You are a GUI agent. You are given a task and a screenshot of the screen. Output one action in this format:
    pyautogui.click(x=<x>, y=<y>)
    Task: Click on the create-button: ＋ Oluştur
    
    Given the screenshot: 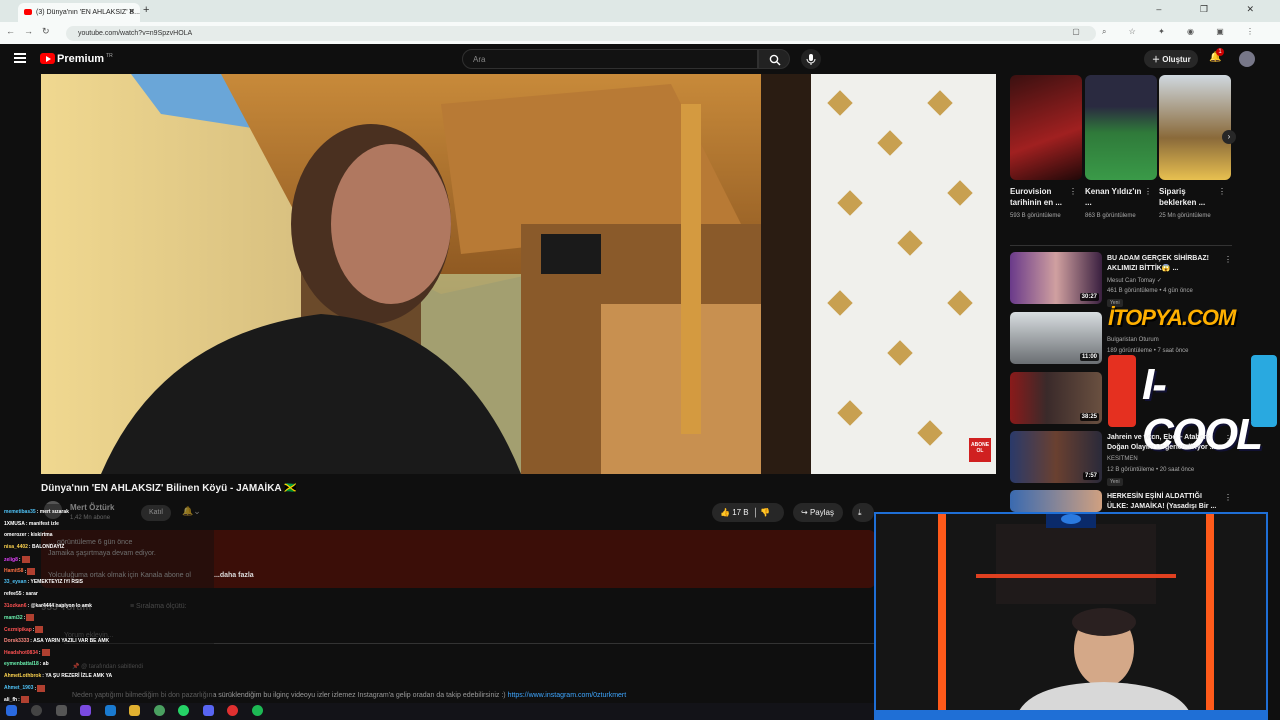 What is the action you would take?
    pyautogui.click(x=1171, y=59)
    